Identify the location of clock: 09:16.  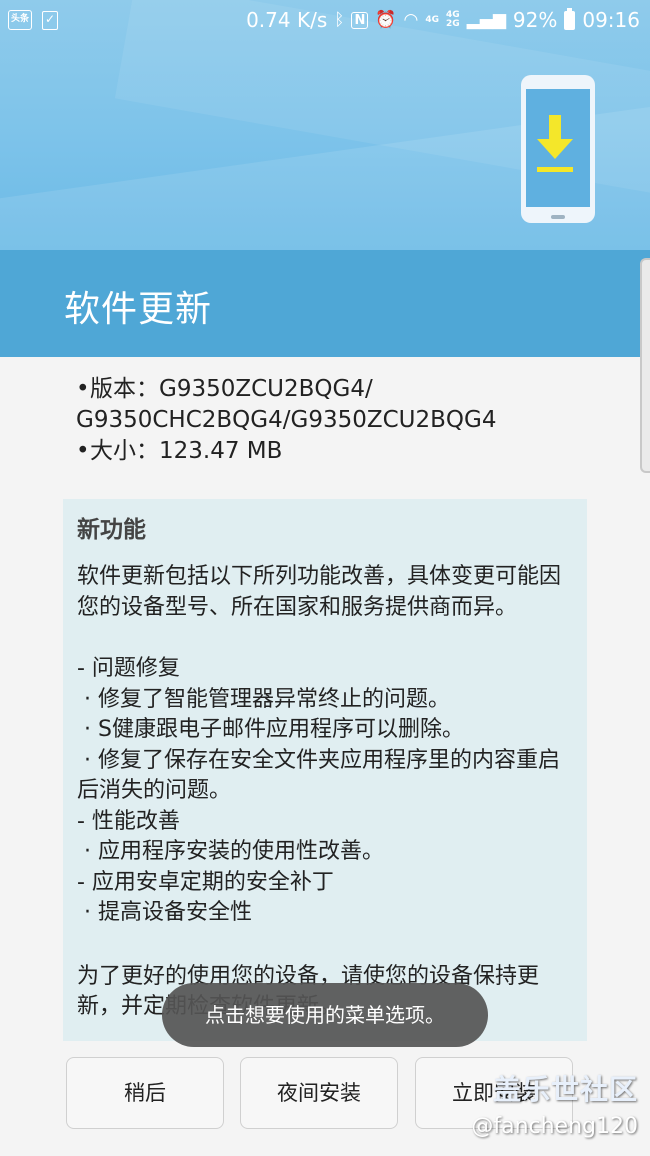
(611, 20).